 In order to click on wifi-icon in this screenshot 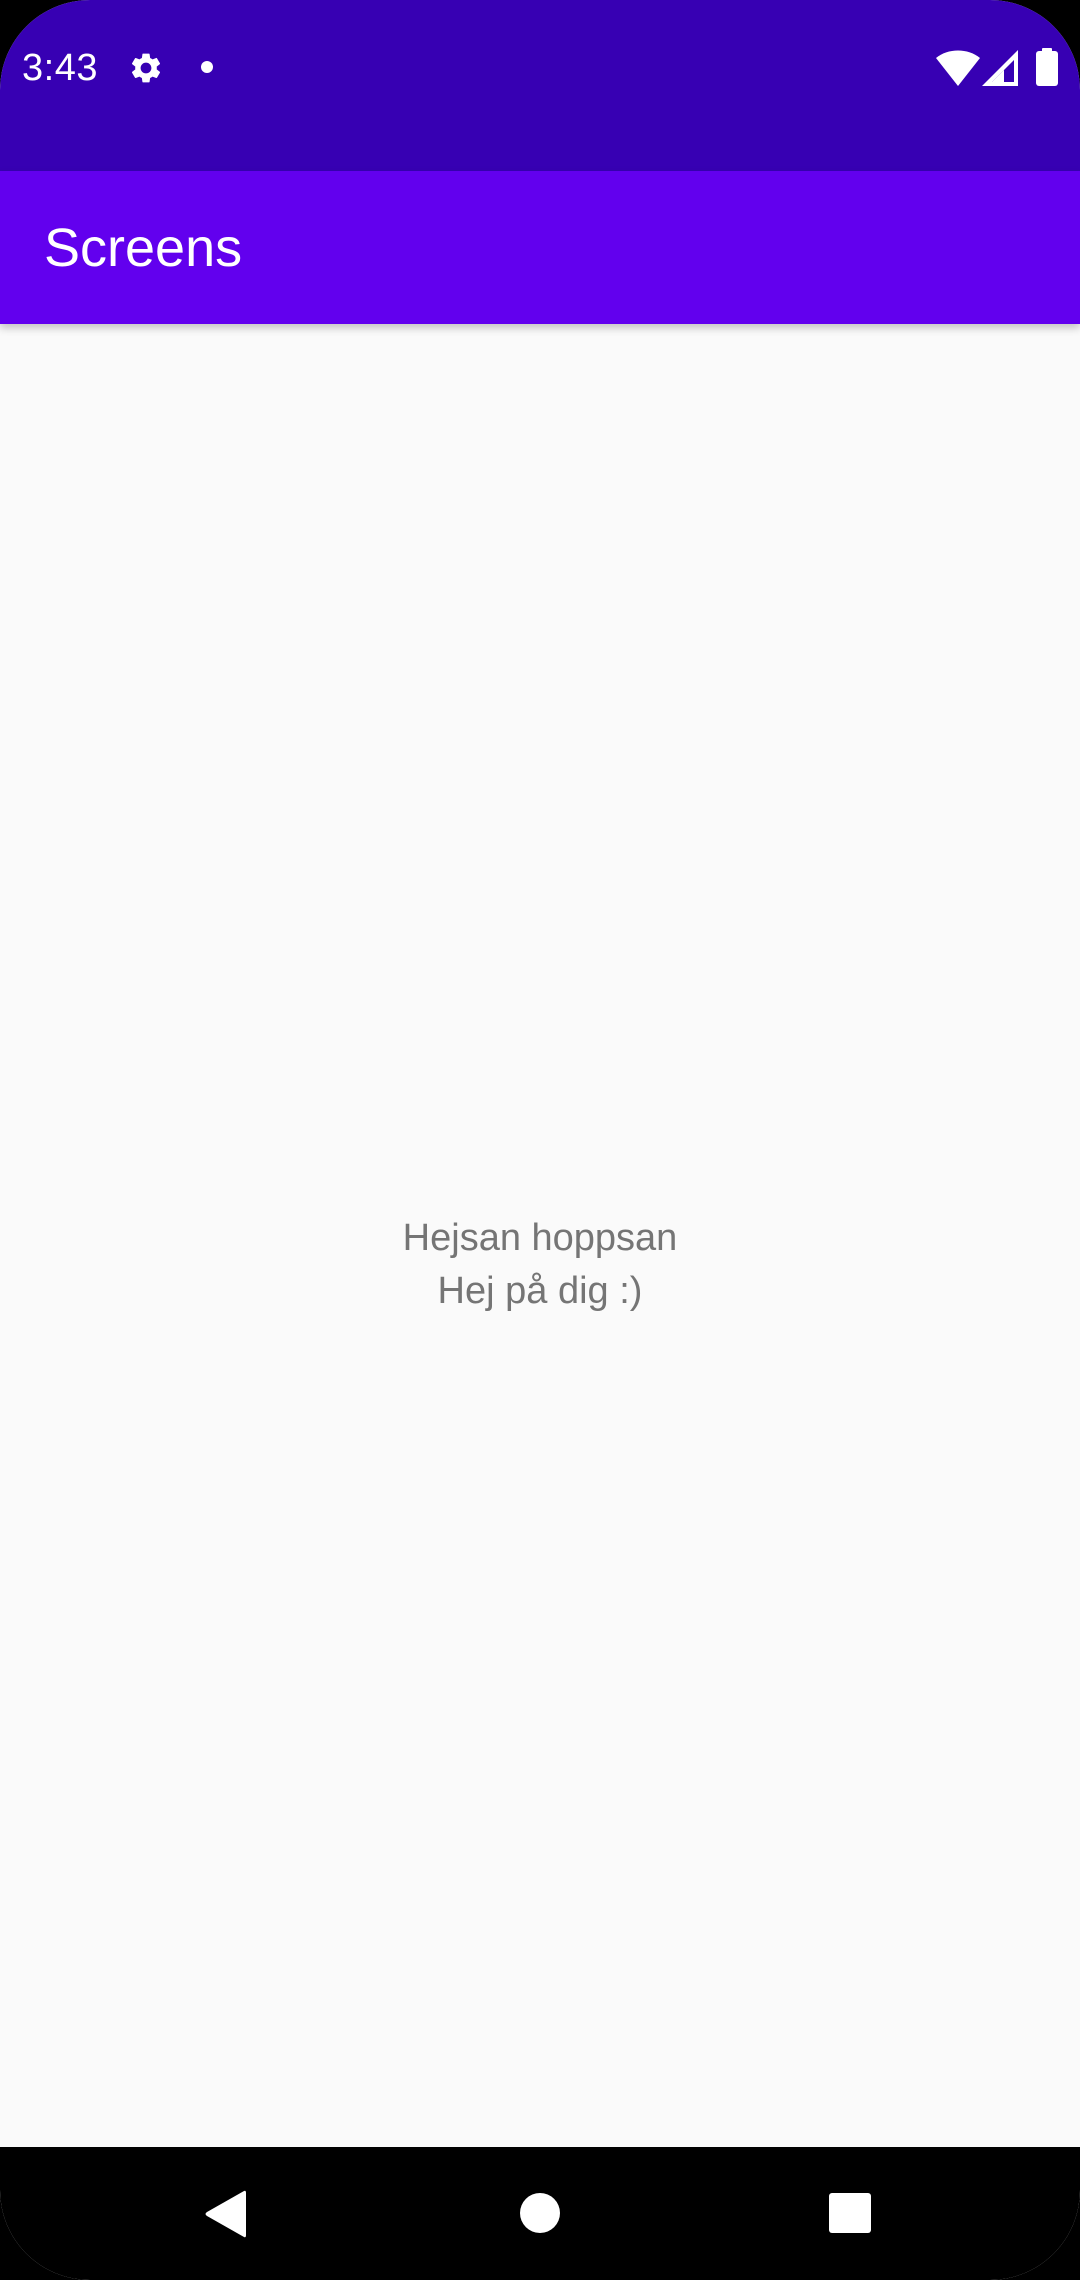, I will do `click(958, 68)`.